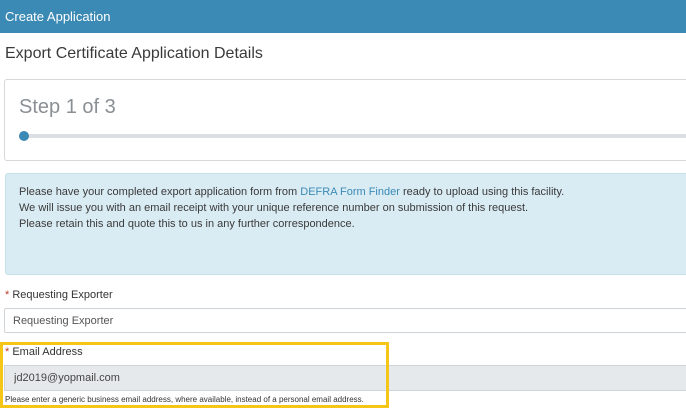 Image resolution: width=686 pixels, height=411 pixels. I want to click on defra-form-finder-link: DEFRA Form Finder, so click(350, 192).